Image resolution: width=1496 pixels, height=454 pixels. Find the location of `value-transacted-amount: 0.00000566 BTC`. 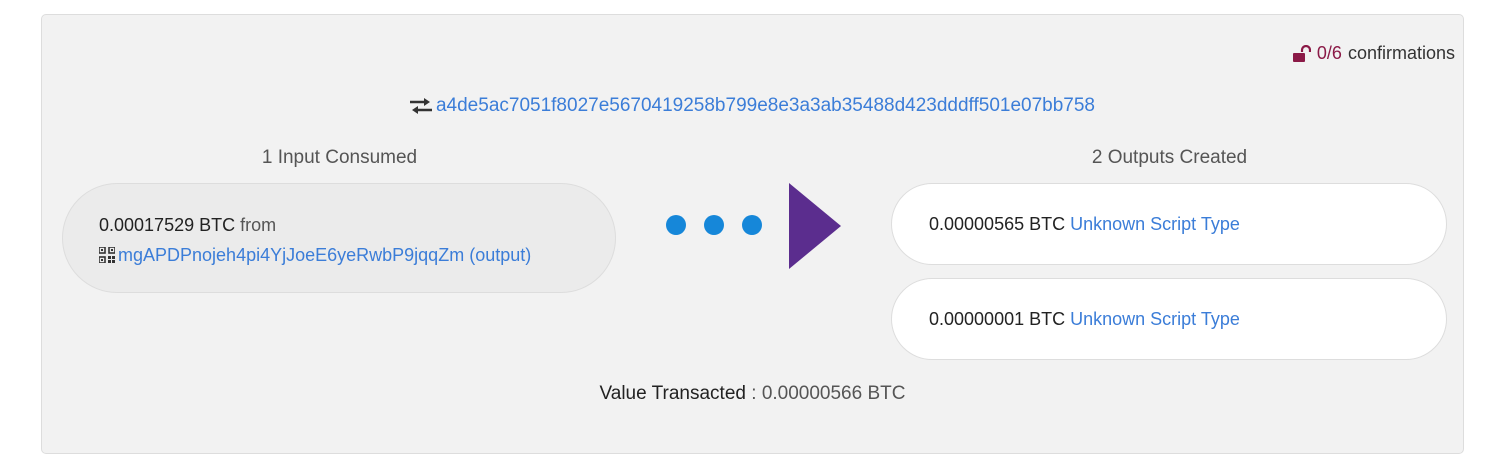

value-transacted-amount: 0.00000566 BTC is located at coordinates (833, 393).